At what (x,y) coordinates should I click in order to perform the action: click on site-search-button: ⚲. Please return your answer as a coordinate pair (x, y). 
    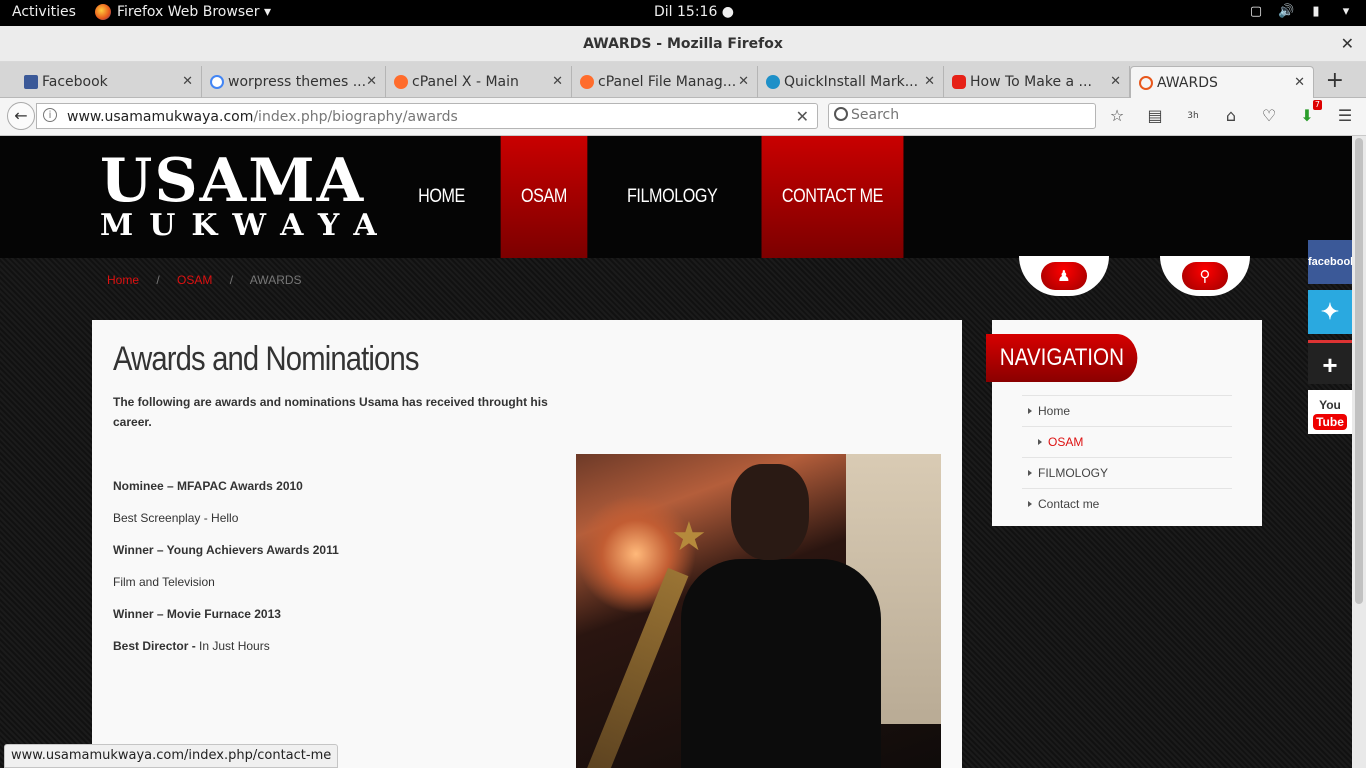
    Looking at the image, I should click on (1205, 276).